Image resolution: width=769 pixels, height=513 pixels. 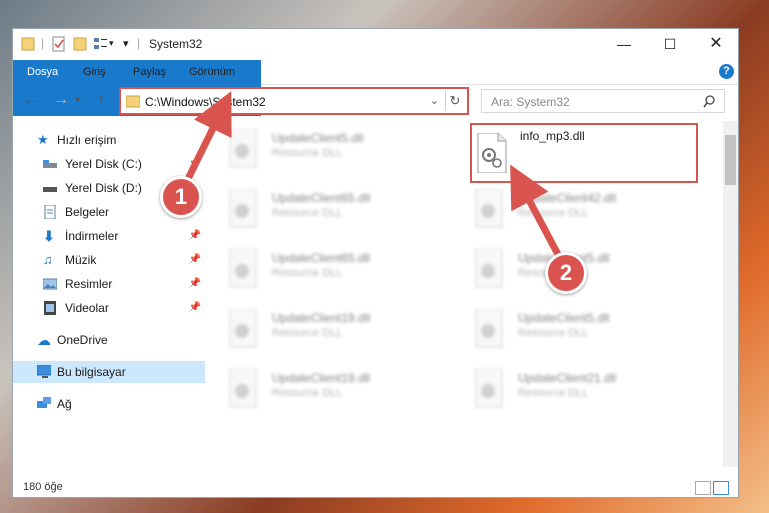 I want to click on step-badge-one: 1, so click(x=181, y=197).